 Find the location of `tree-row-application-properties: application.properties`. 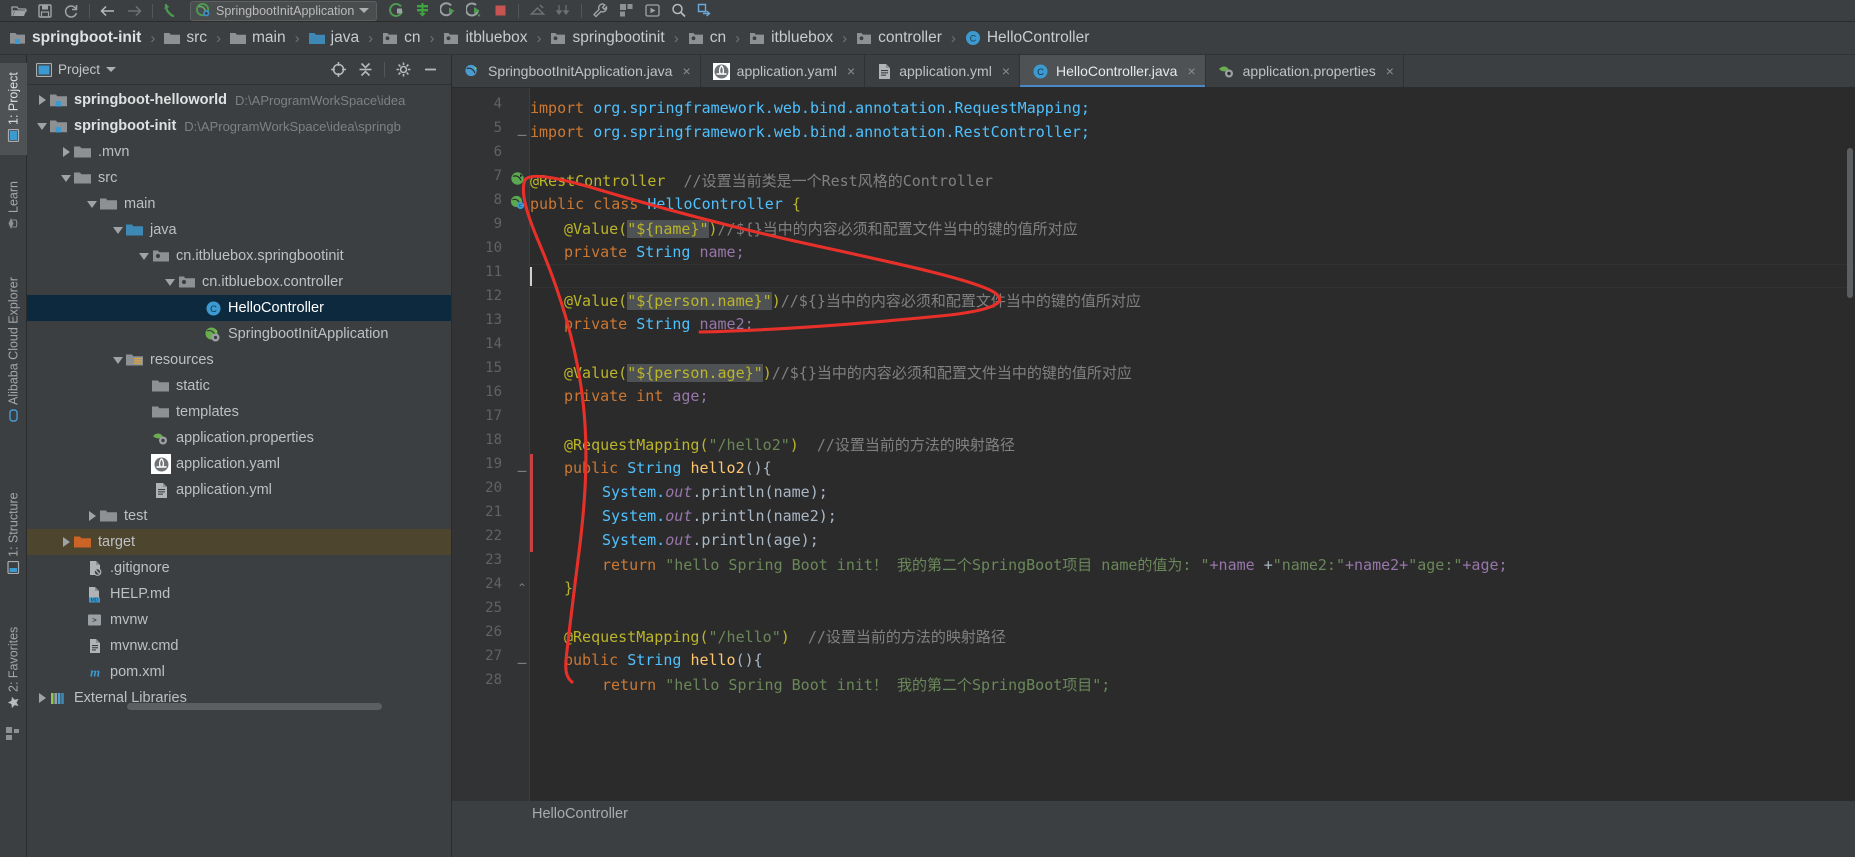

tree-row-application-properties: application.properties is located at coordinates (239, 438).